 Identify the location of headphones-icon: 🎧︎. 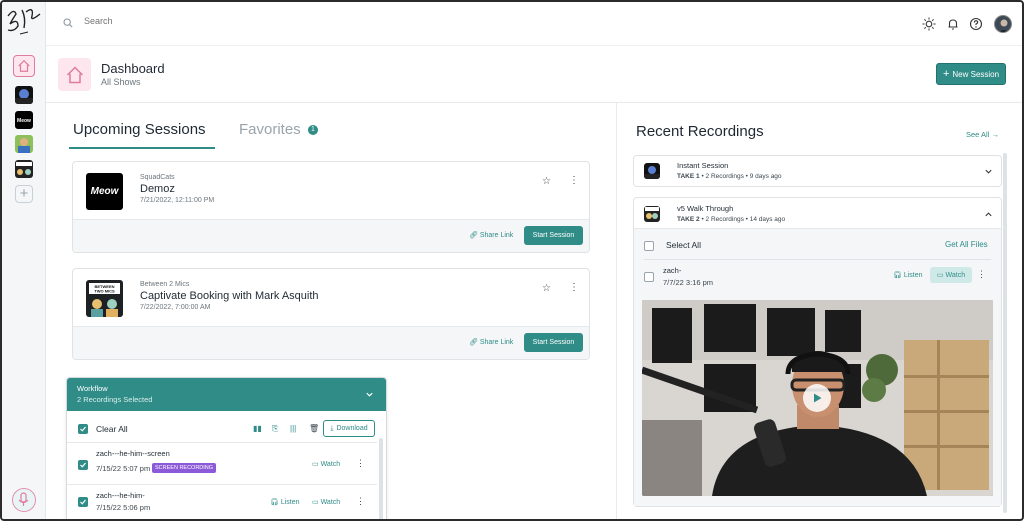
(274, 502).